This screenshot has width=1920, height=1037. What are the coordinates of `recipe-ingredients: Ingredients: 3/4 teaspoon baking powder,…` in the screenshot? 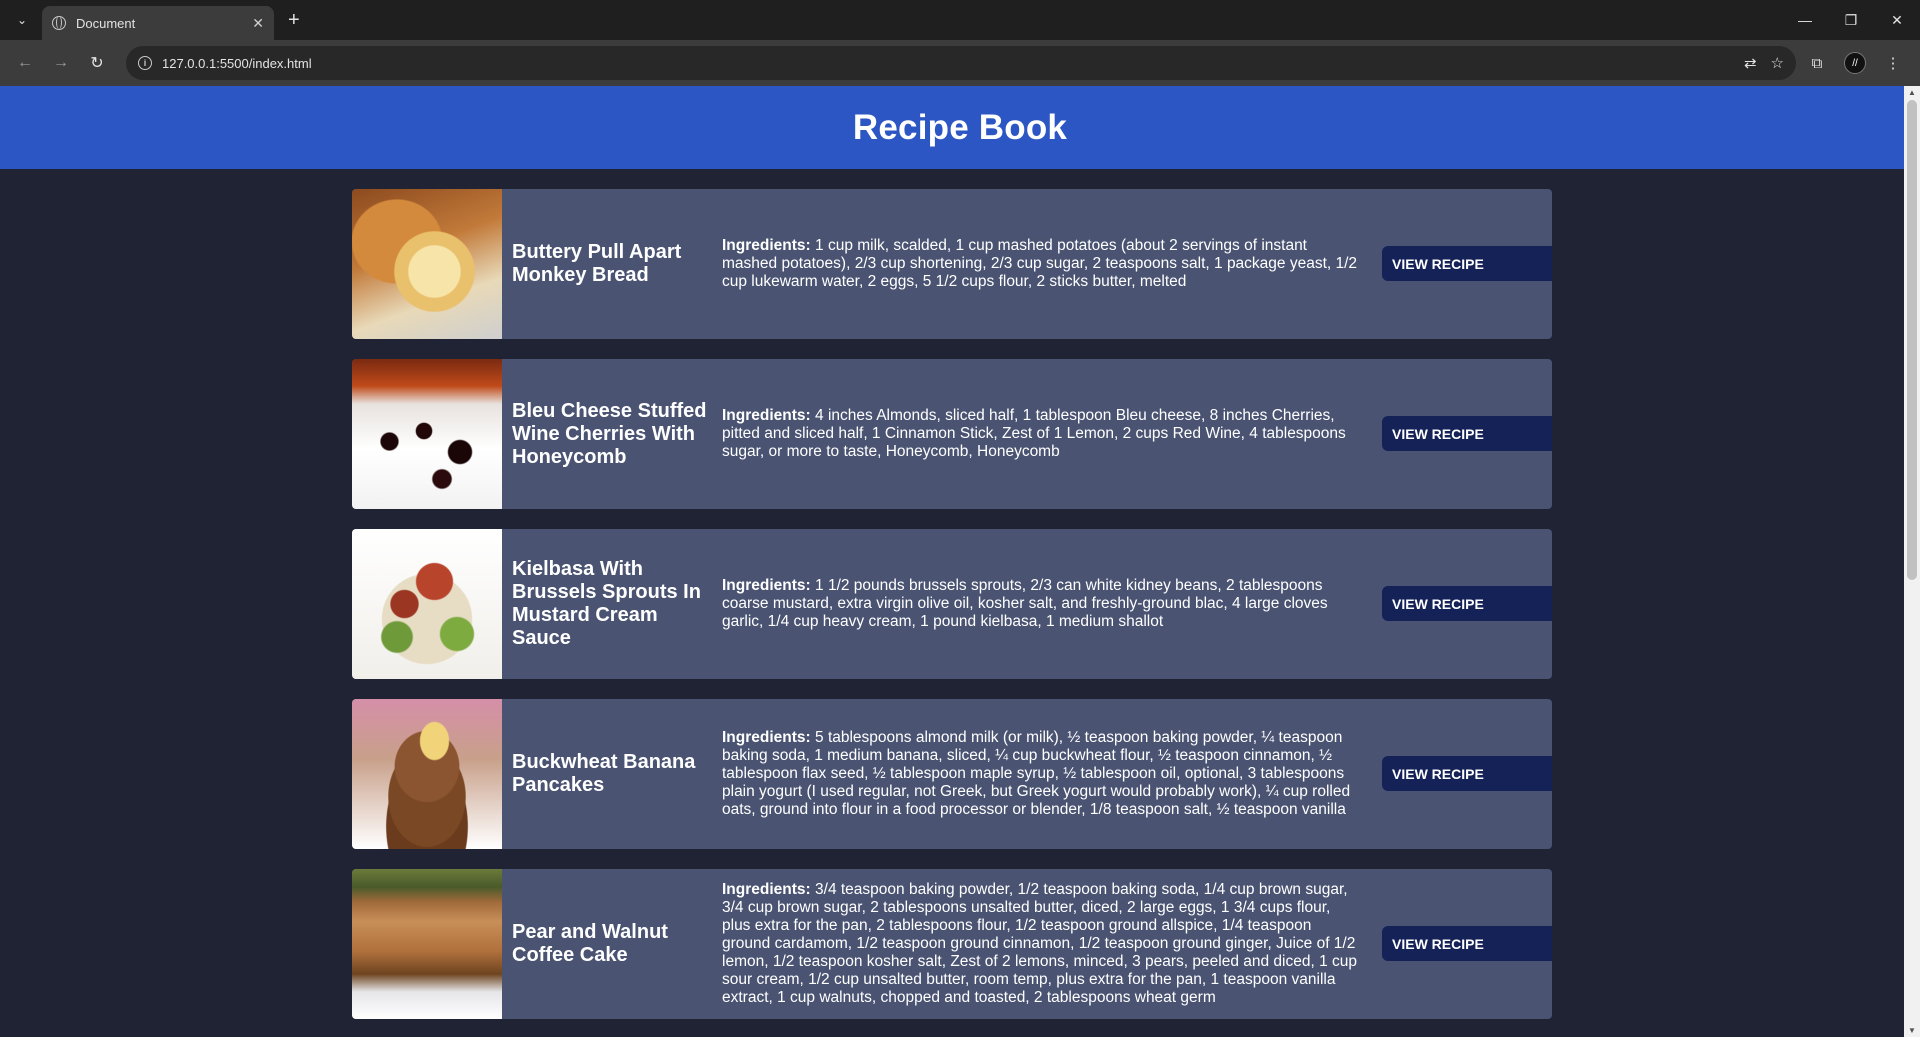 It's located at (1042, 944).